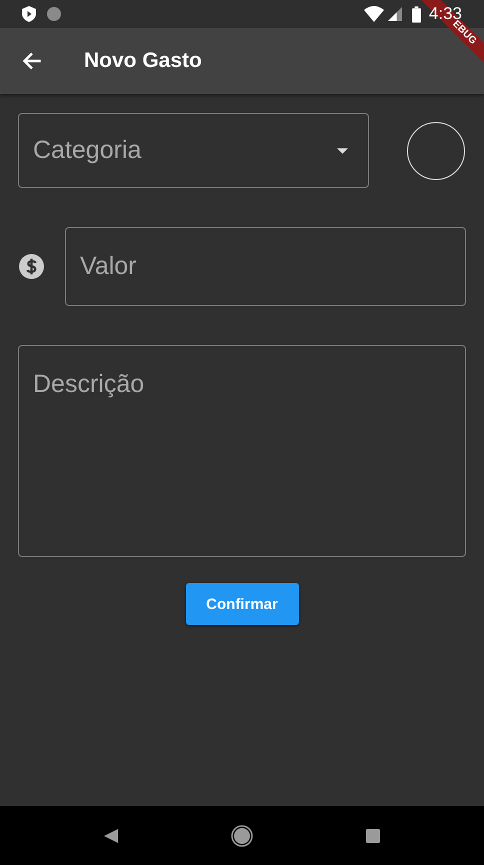  What do you see at coordinates (373, 836) in the screenshot?
I see `recents-icon` at bounding box center [373, 836].